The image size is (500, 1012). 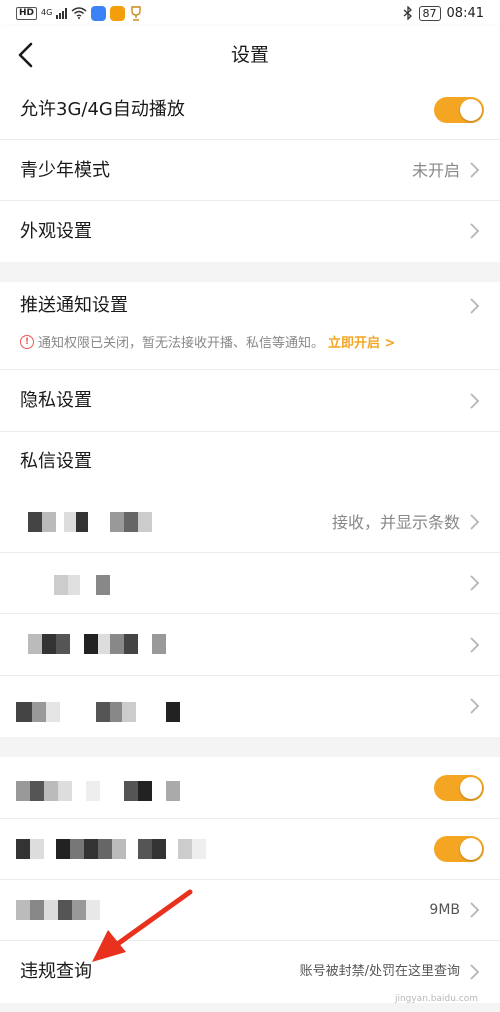 What do you see at coordinates (436, 999) in the screenshot?
I see `watermark: jingyan.baidu.com` at bounding box center [436, 999].